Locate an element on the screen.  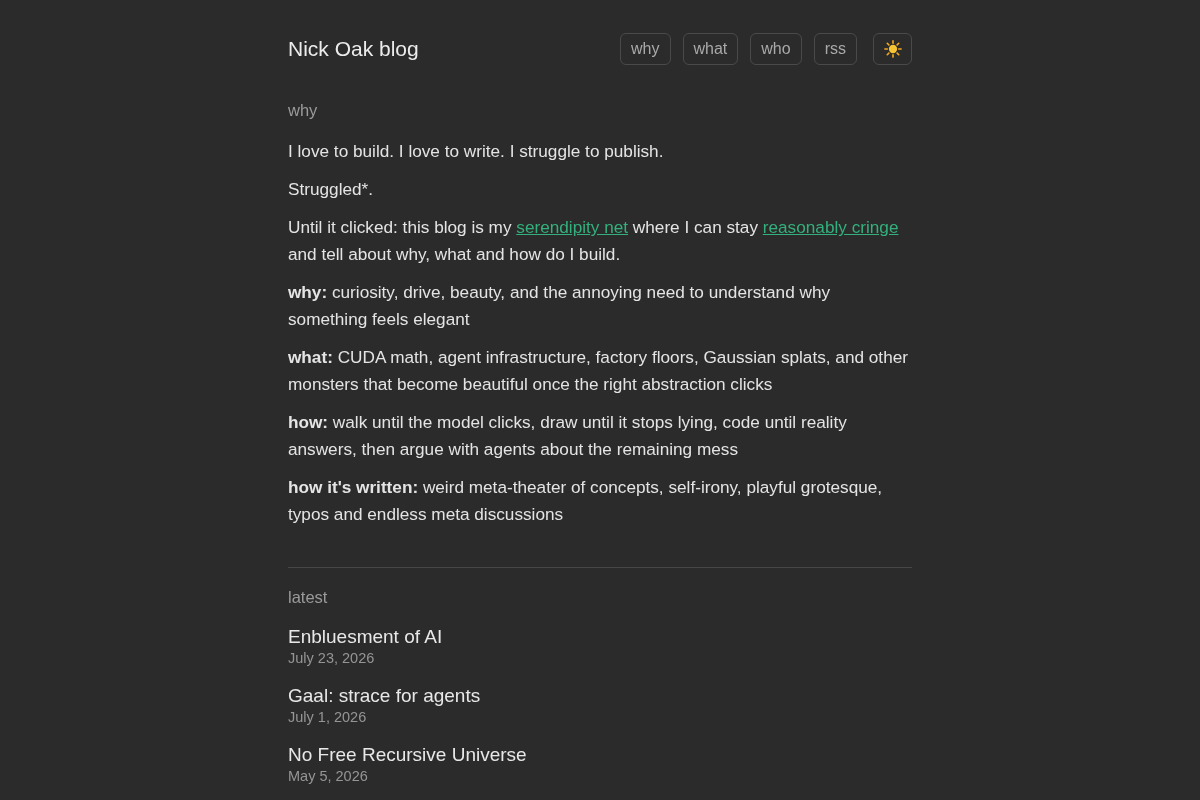
site-title: Nick Oak blog is located at coordinates (353, 49).